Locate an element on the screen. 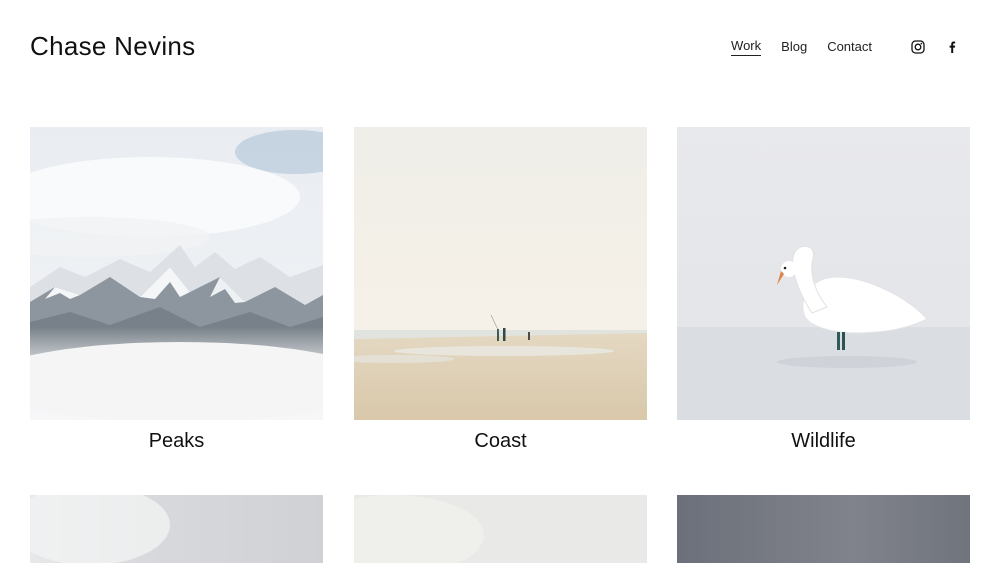 Image resolution: width=1000 pixels, height=563 pixels. nav-item-contact: Contact is located at coordinates (849, 47).